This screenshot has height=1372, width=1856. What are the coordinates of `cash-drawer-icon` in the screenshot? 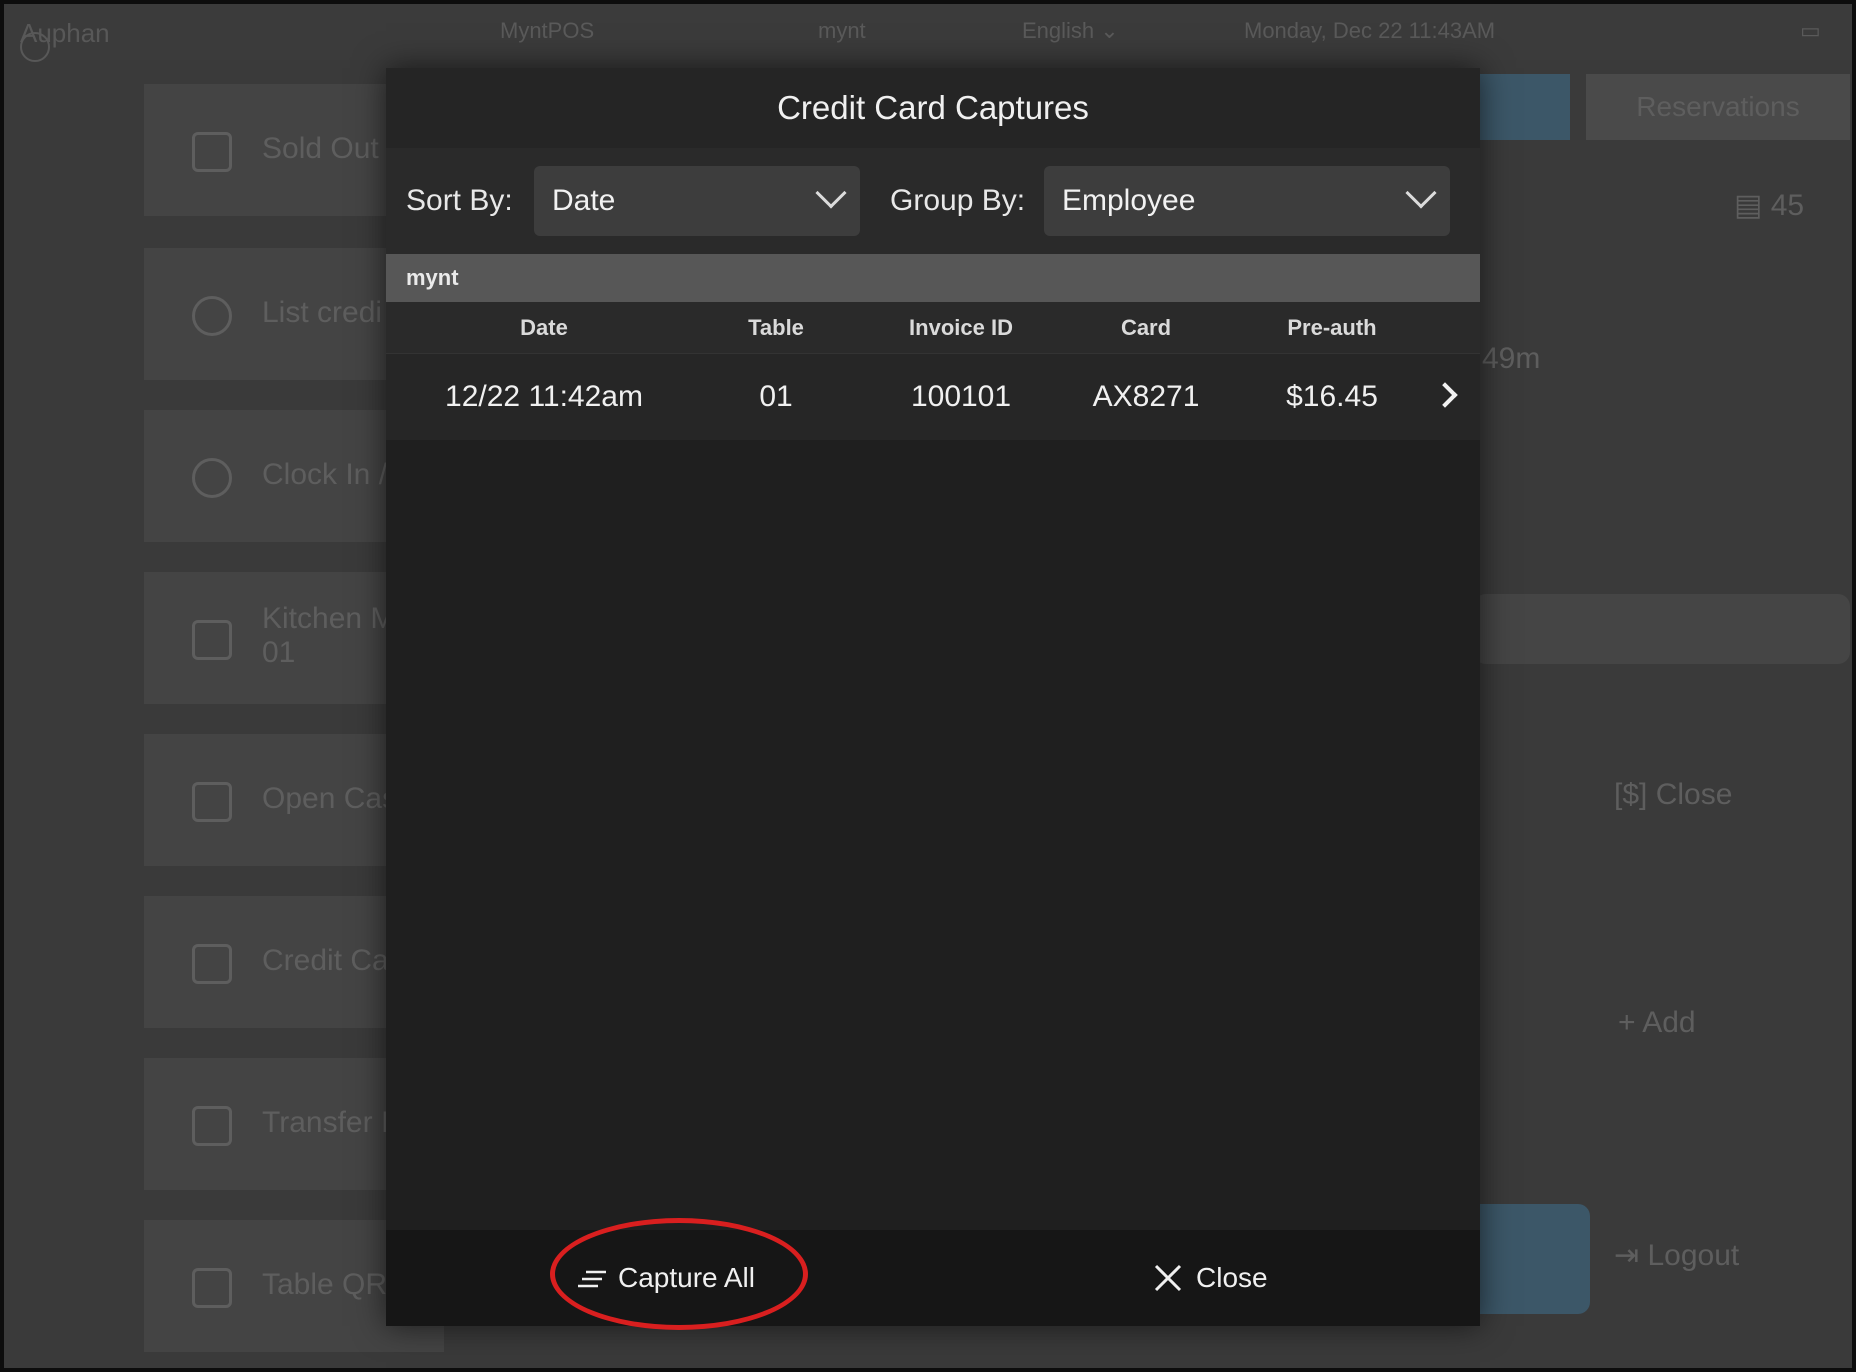 It's located at (212, 802).